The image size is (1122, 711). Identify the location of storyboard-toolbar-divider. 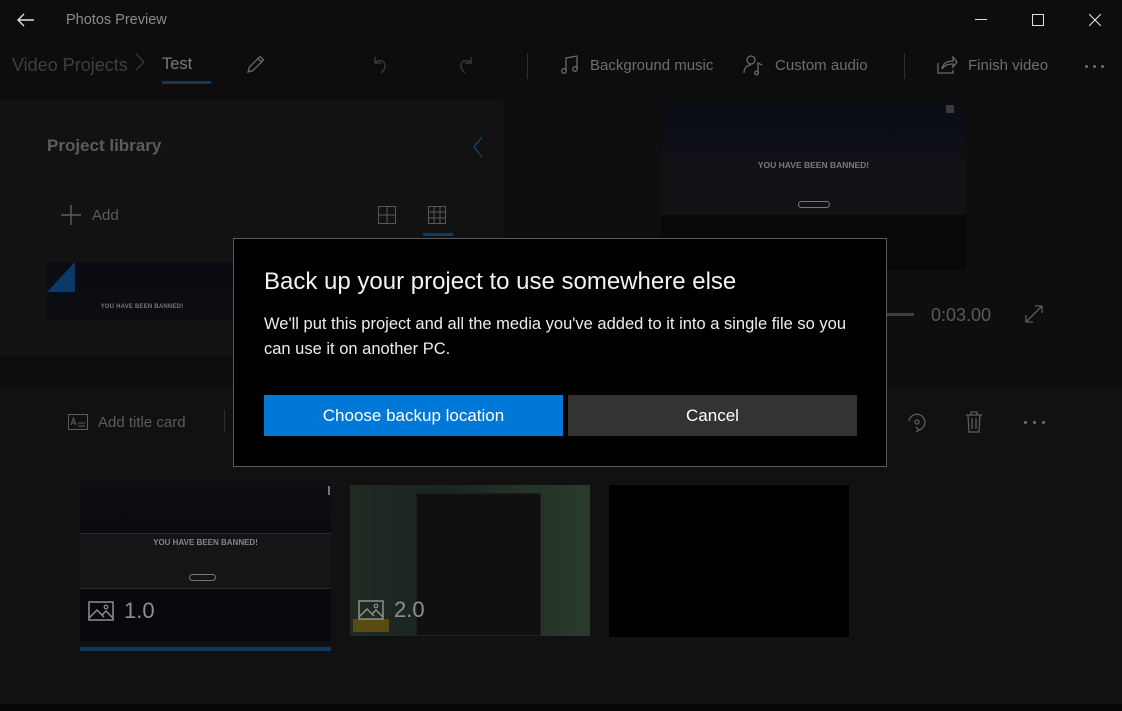
(224, 421).